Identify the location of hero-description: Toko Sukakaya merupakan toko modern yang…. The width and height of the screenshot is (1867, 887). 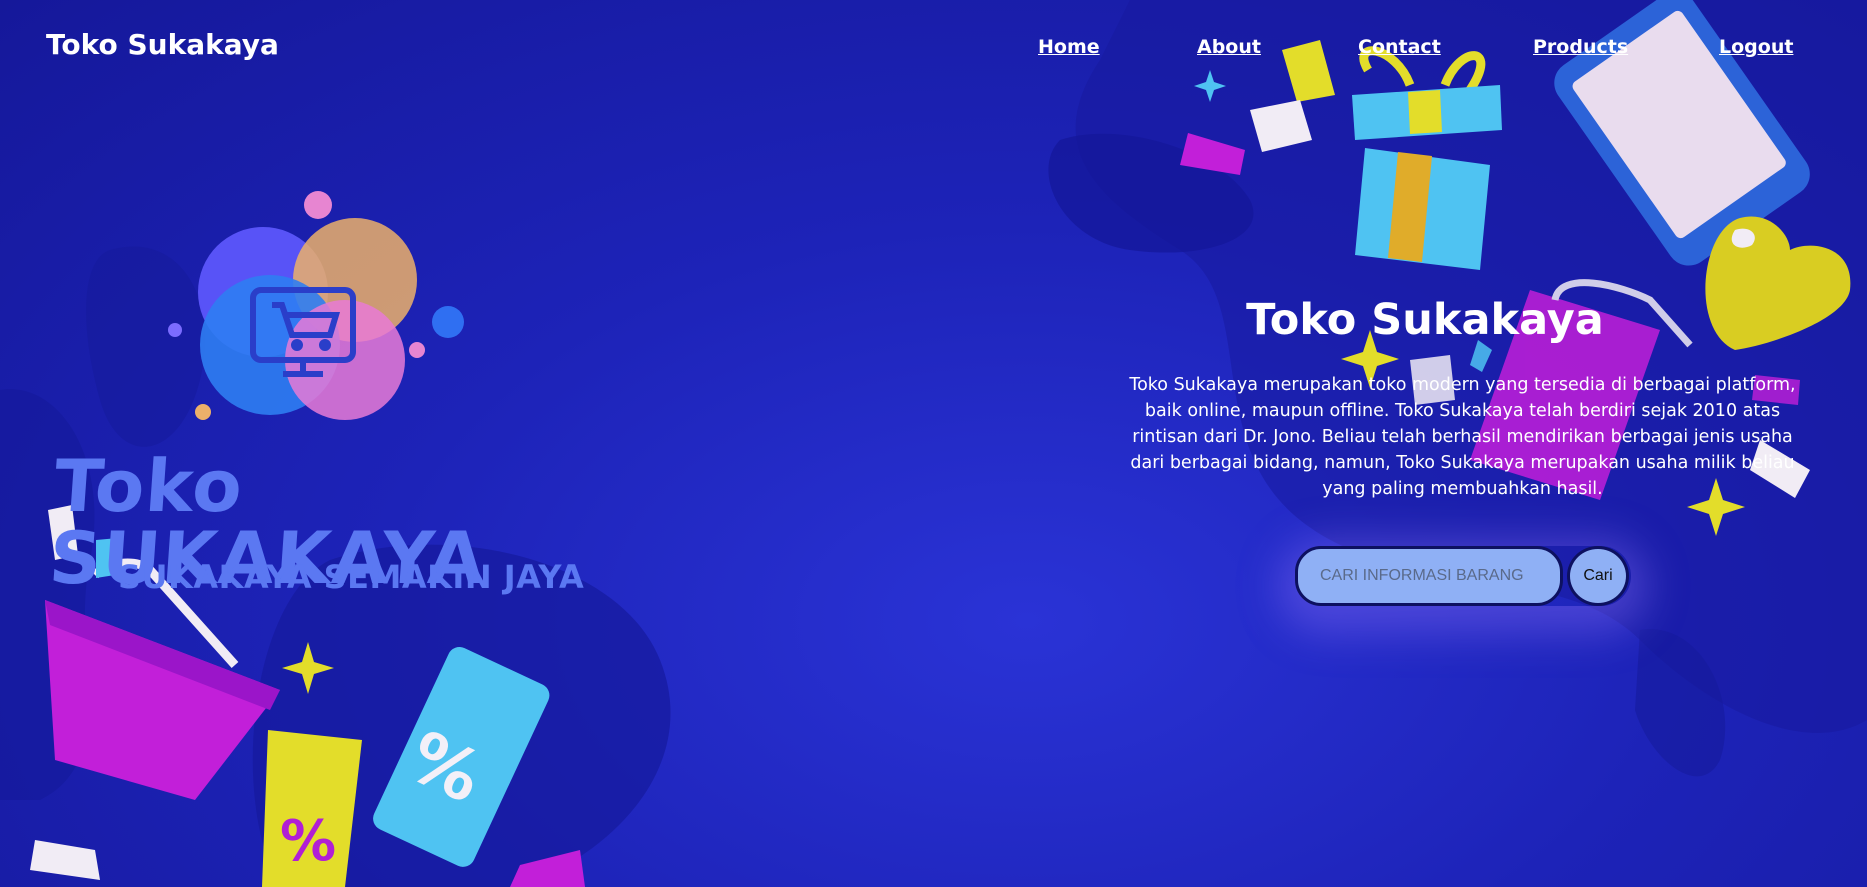
(1462, 437).